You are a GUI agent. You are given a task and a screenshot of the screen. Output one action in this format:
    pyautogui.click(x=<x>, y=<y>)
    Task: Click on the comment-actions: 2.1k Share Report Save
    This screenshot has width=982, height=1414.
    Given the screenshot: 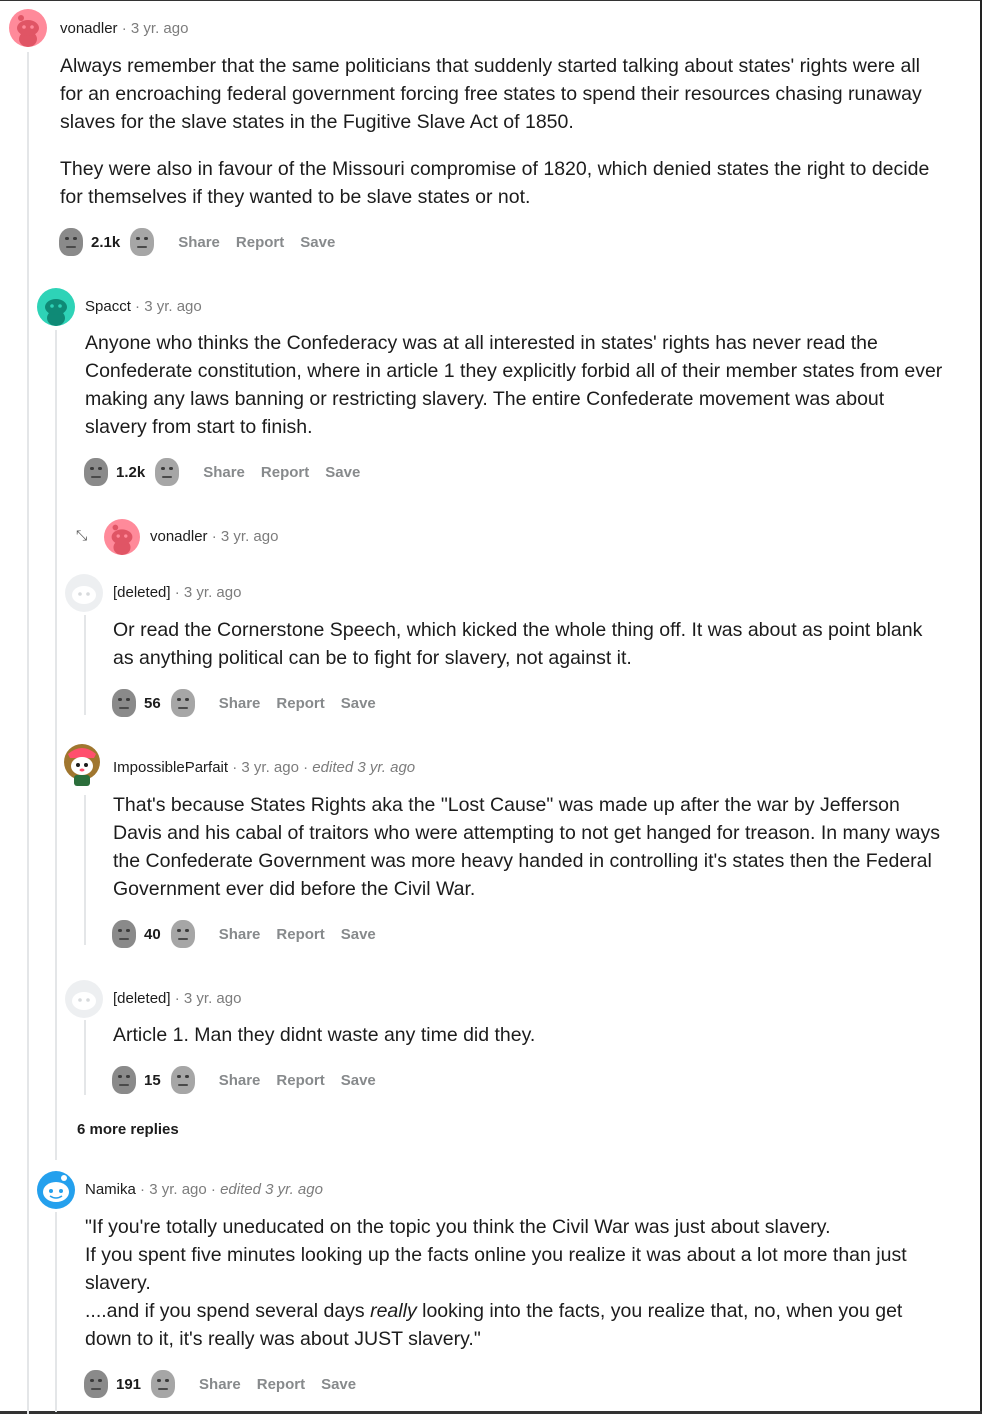 What is the action you would take?
    pyautogui.click(x=197, y=242)
    